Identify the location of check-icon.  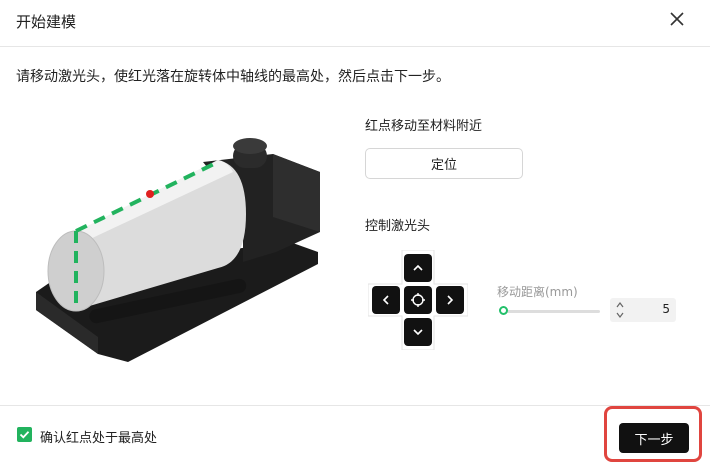
(24, 435).